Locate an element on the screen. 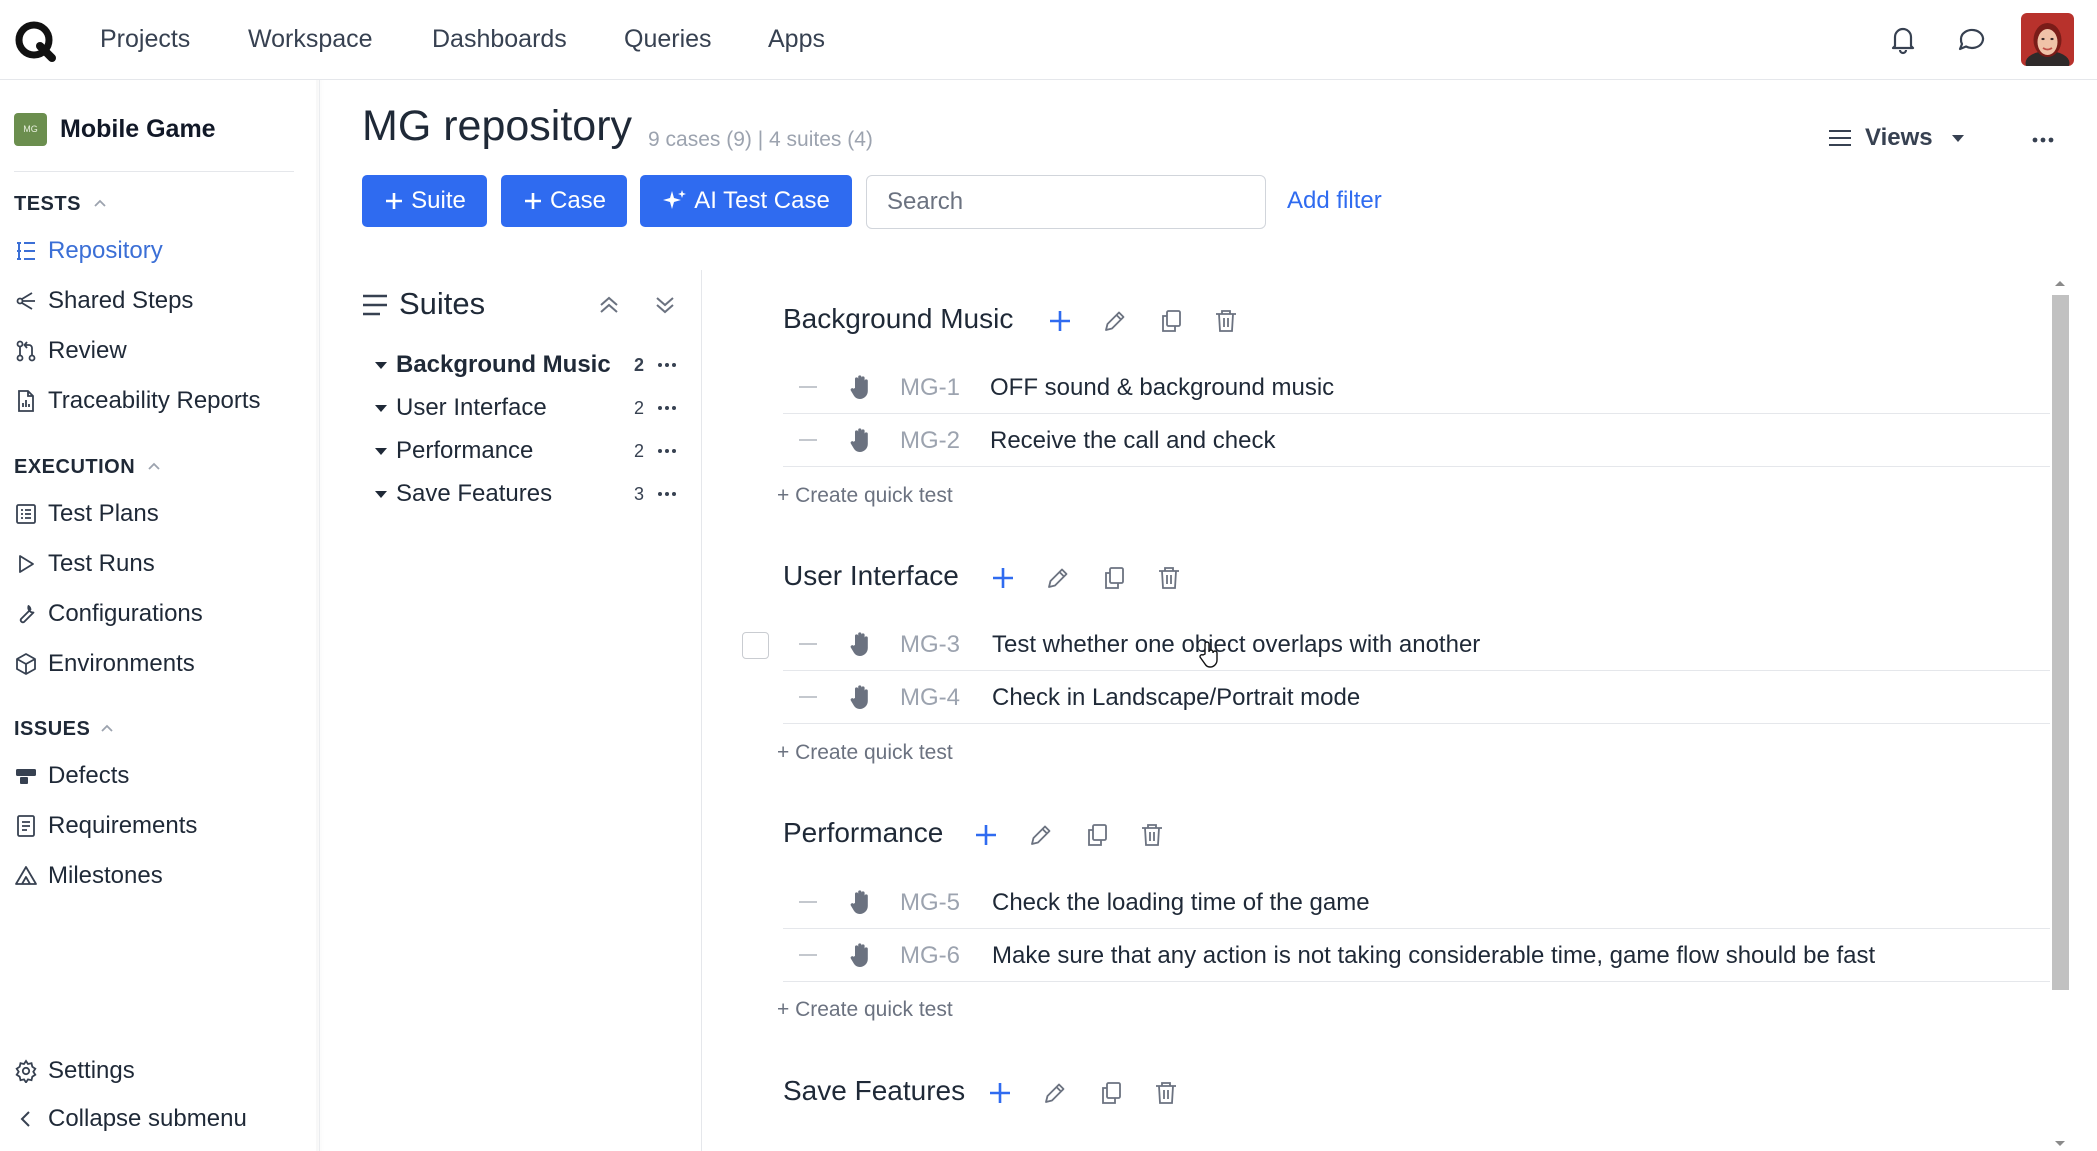 Image resolution: width=2097 pixels, height=1151 pixels. app-logo-icon is located at coordinates (35, 41).